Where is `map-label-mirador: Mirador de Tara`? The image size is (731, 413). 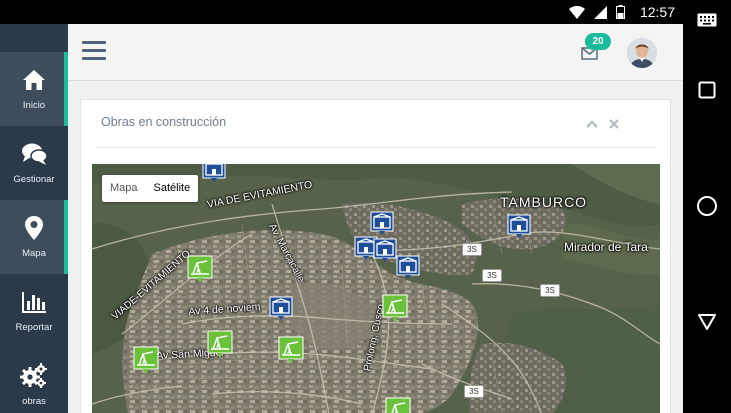
map-label-mirador: Mirador de Tara is located at coordinates (606, 247).